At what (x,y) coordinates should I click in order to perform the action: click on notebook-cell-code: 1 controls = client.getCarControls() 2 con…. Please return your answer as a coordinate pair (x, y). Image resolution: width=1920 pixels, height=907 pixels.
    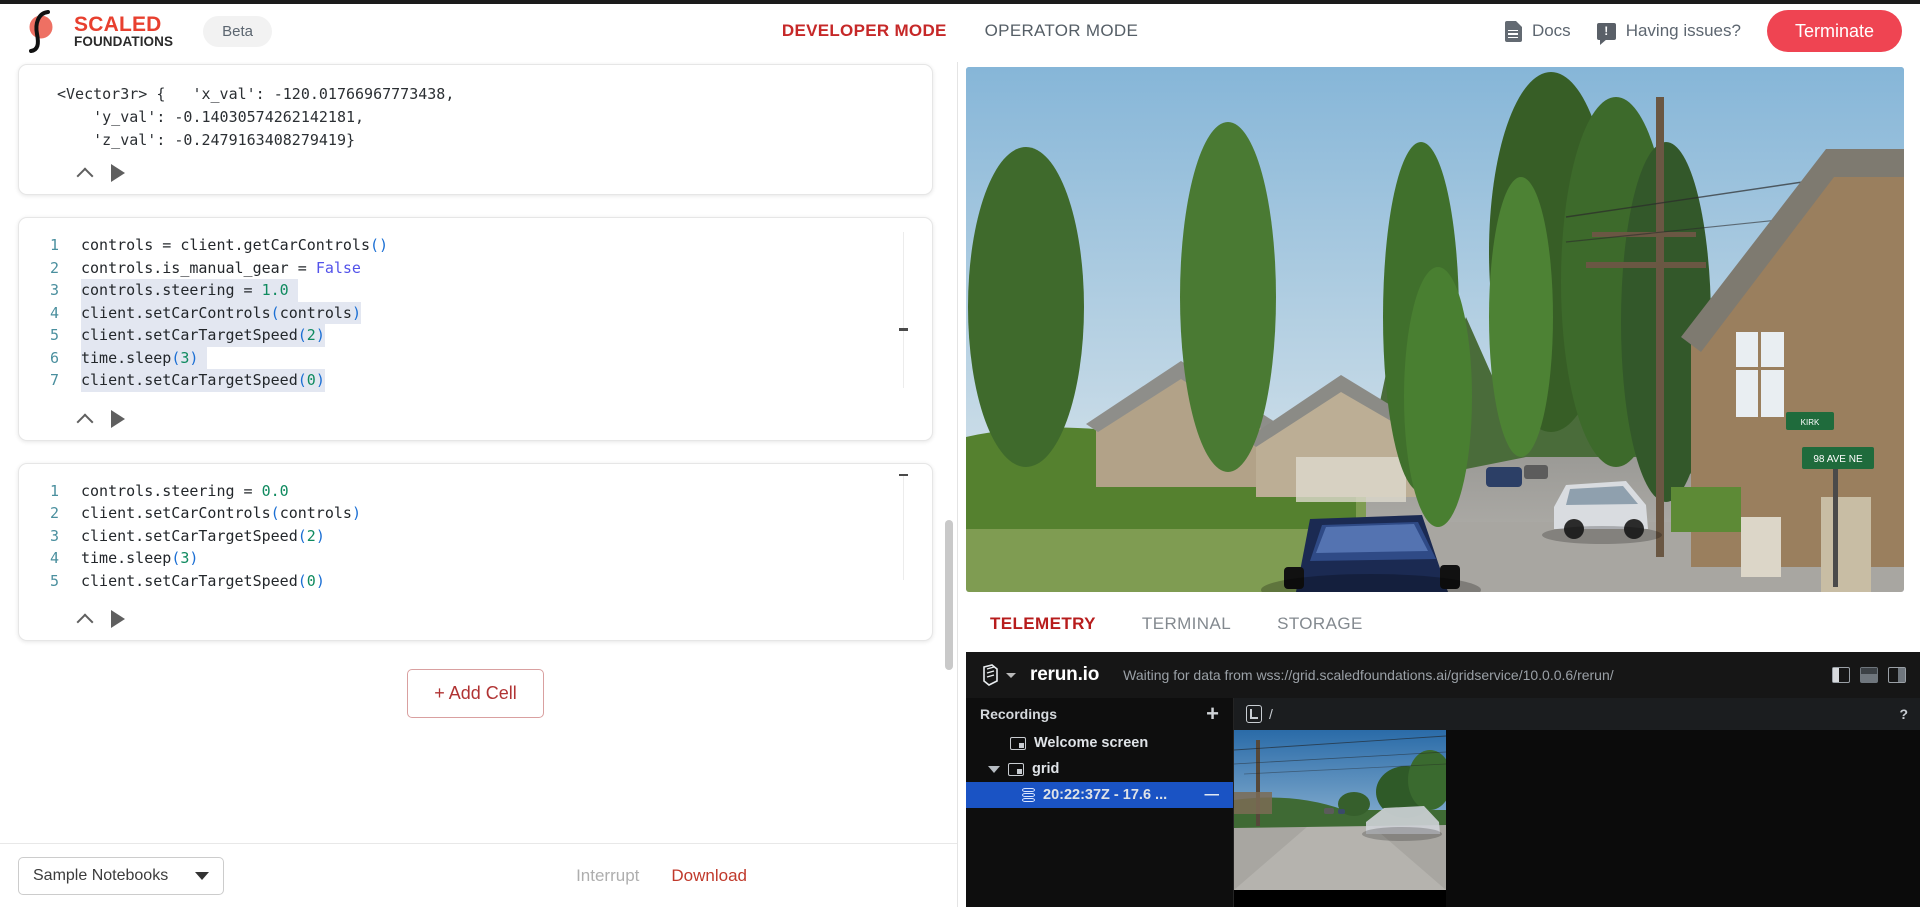
    Looking at the image, I should click on (475, 329).